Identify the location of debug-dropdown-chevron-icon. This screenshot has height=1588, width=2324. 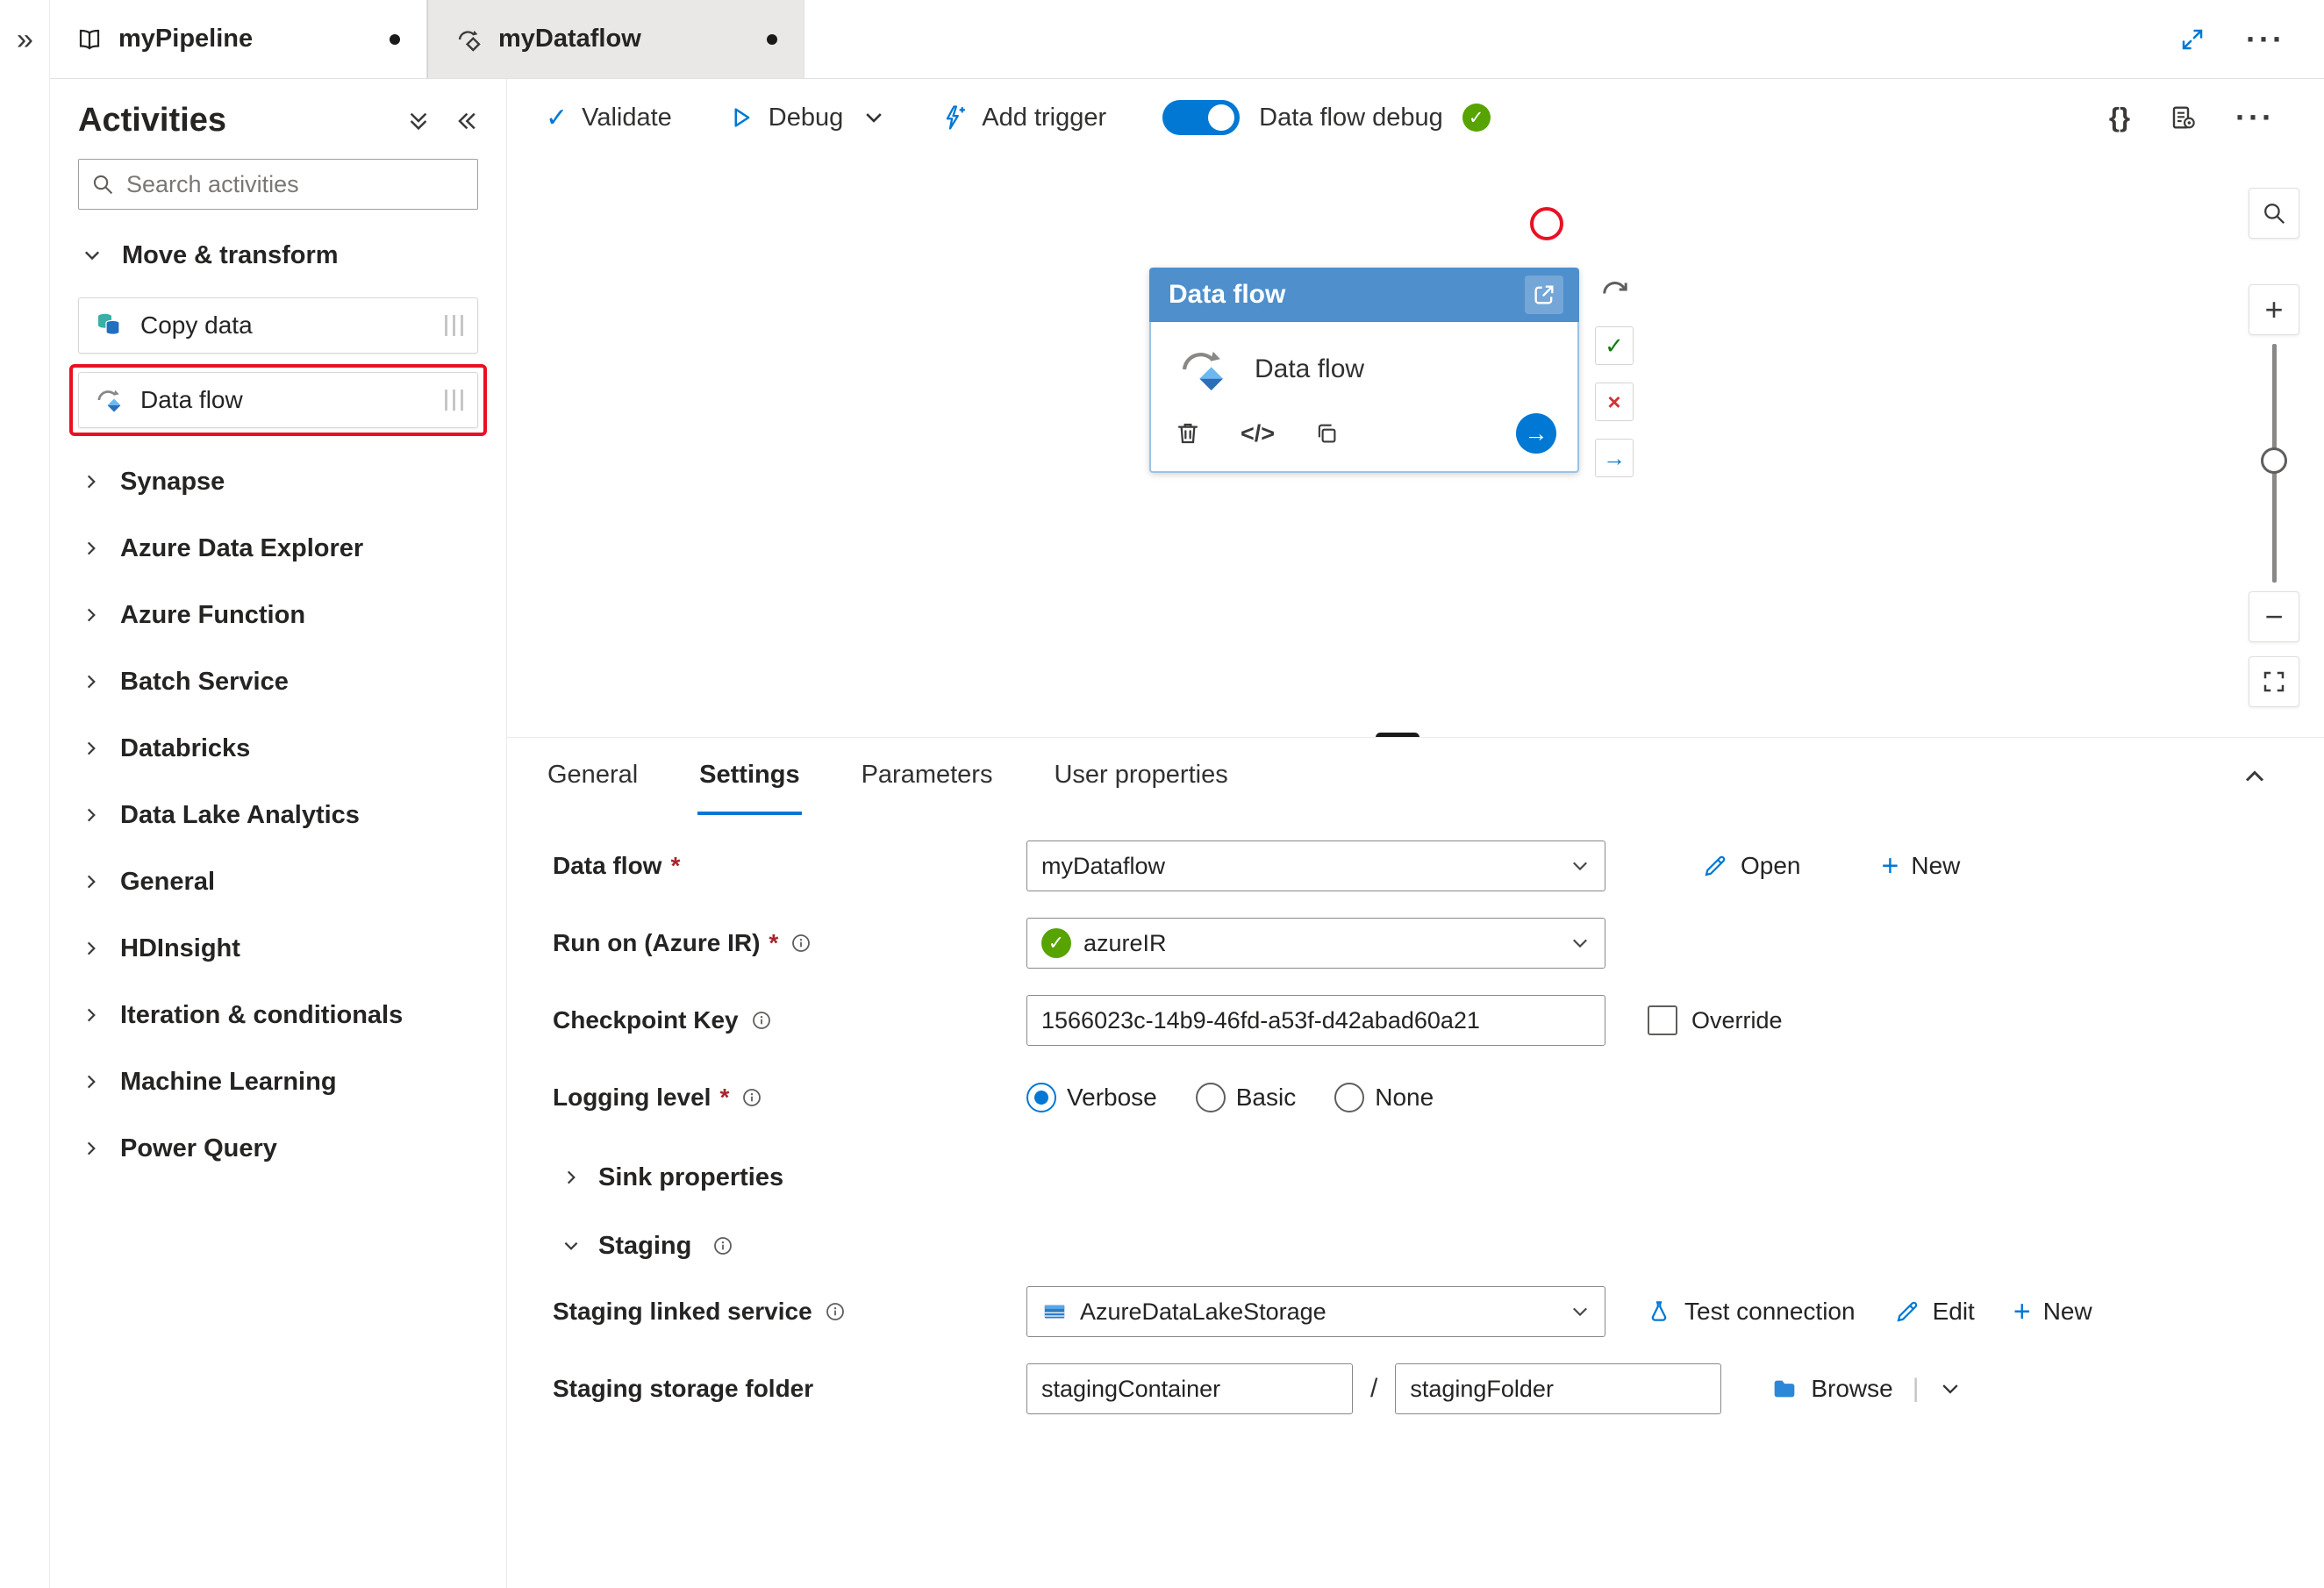
(873, 118).